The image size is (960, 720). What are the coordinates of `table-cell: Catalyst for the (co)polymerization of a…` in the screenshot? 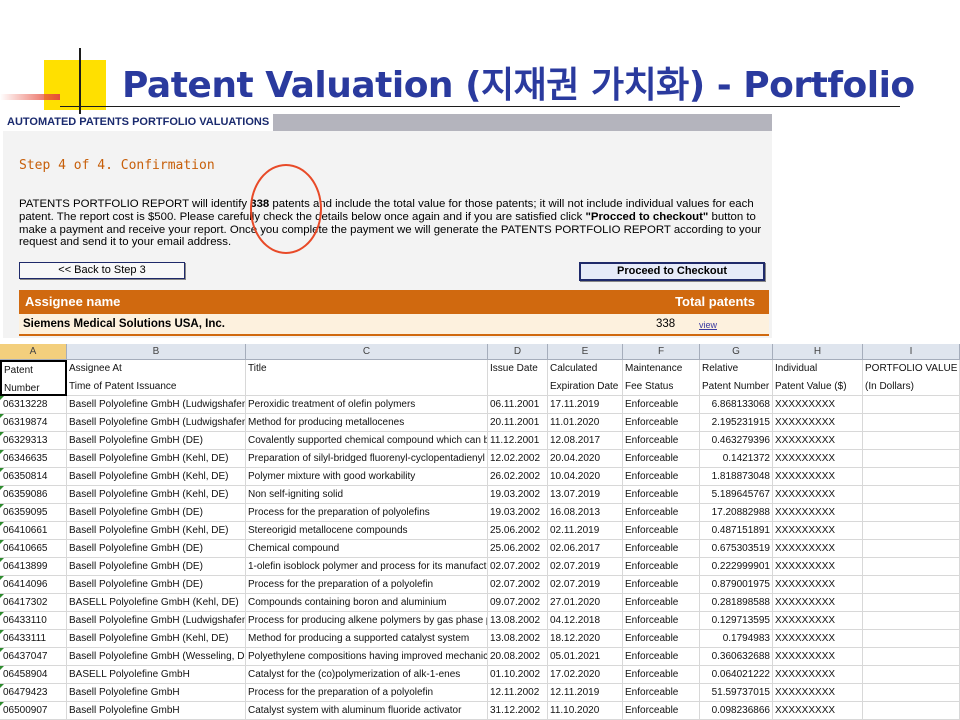 It's located at (367, 675).